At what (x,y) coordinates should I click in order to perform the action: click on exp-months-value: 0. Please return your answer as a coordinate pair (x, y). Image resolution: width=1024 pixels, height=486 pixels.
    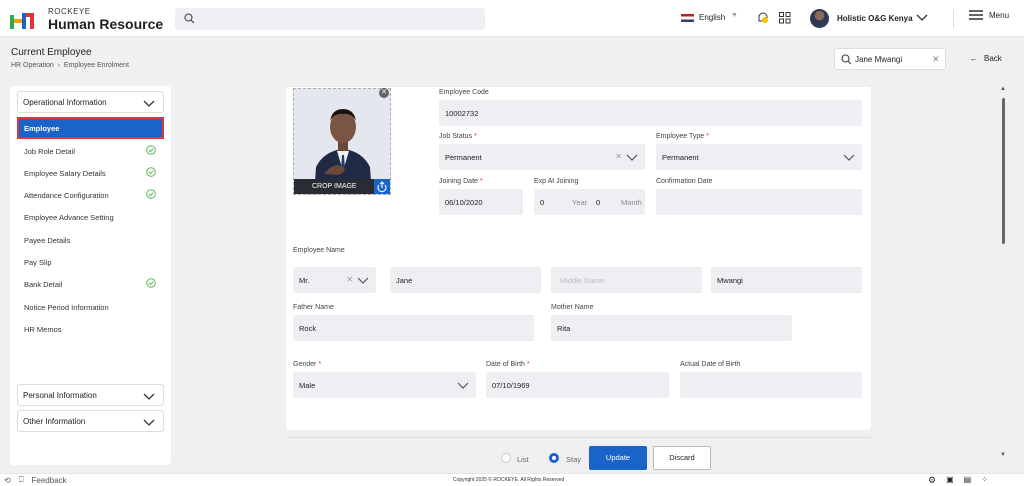
    Looking at the image, I should click on (598, 202).